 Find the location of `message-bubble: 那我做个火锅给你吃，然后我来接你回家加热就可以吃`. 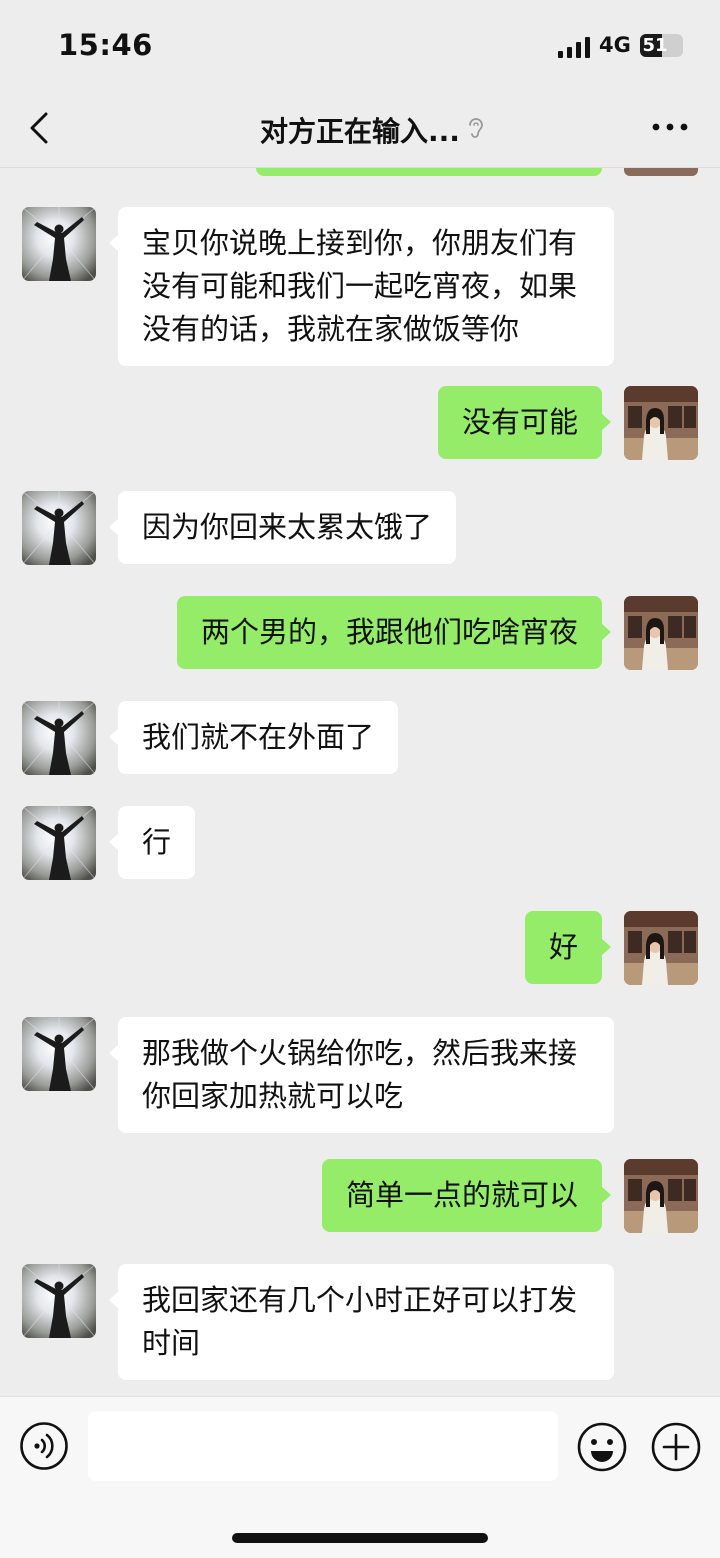

message-bubble: 那我做个火锅给你吃，然后我来接你回家加热就可以吃 is located at coordinates (361, 1075).